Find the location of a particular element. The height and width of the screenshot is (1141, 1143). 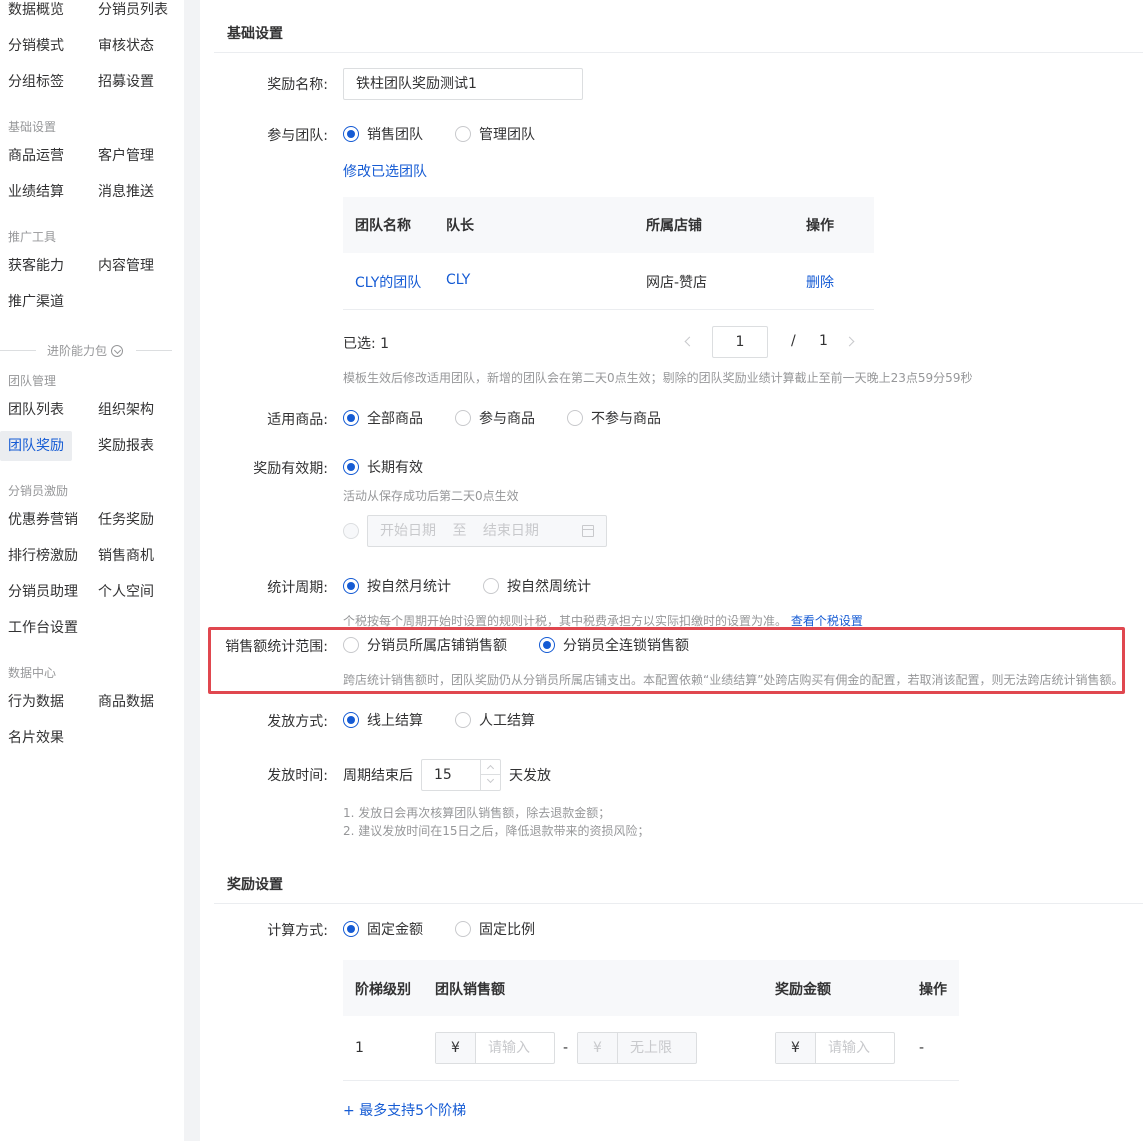

radio-chain-sales: 分销员全连锁销售额 is located at coordinates (614, 646).